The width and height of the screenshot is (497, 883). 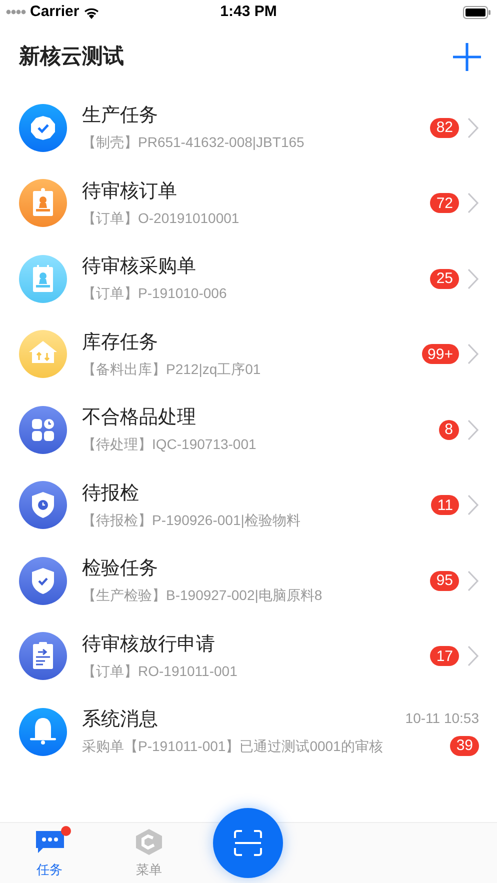 I want to click on item-title: 待审核采购单, so click(x=139, y=267).